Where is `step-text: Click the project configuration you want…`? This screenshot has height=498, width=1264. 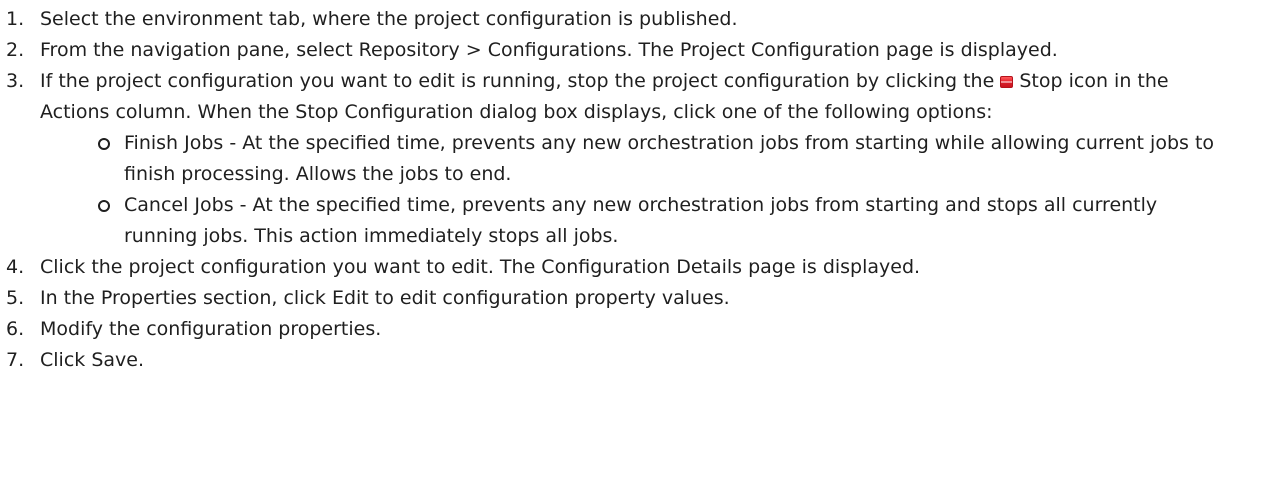 step-text: Click the project configuration you want… is located at coordinates (480, 267).